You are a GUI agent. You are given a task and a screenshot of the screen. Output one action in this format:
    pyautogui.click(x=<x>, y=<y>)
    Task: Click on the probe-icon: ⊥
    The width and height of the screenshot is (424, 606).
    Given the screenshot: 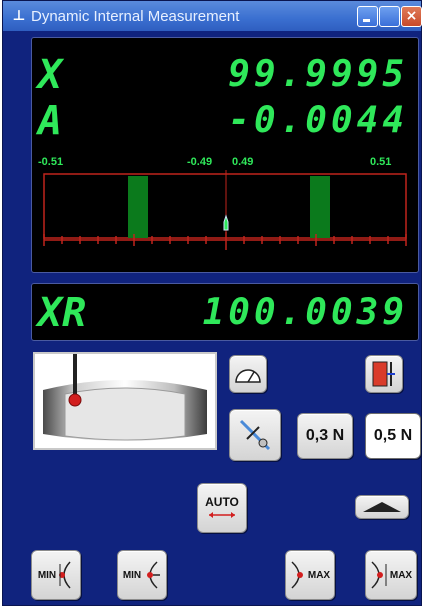 What is the action you would take?
    pyautogui.click(x=19, y=16)
    